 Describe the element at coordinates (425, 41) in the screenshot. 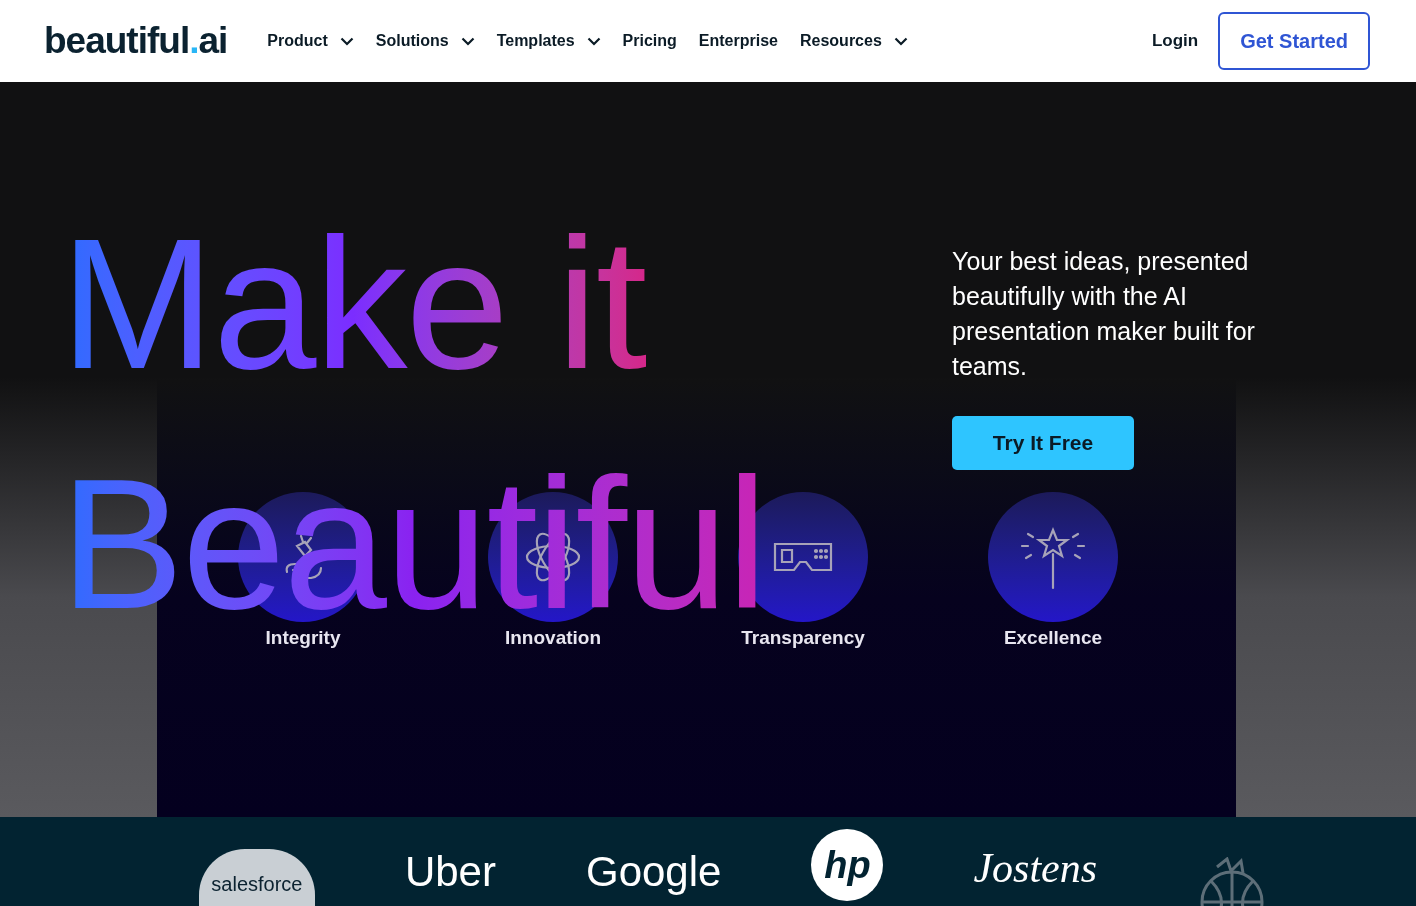

I see `nav-menu-item: Solutions` at that location.